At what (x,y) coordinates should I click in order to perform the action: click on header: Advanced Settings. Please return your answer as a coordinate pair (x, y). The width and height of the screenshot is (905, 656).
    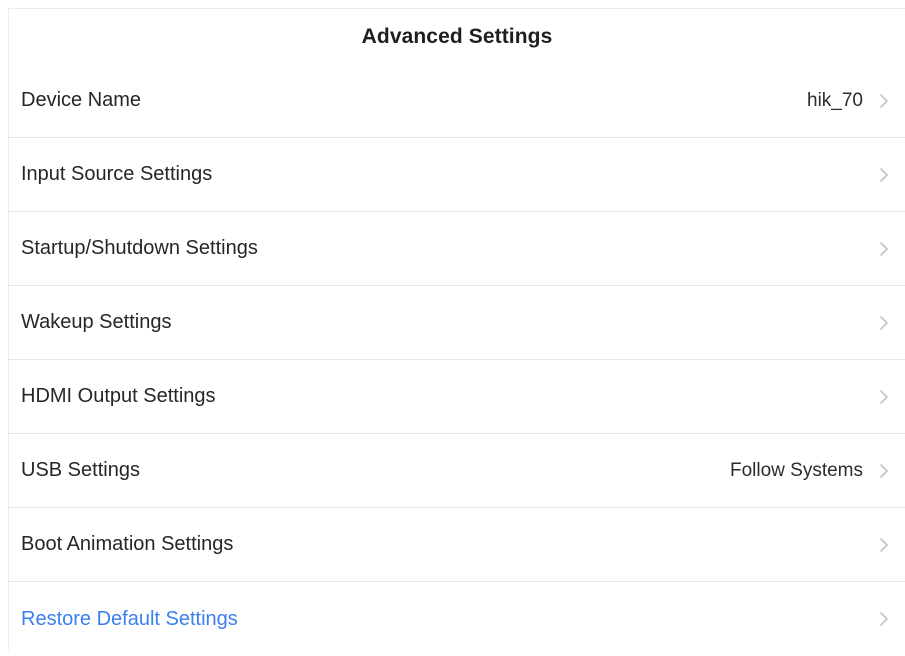
    Looking at the image, I should click on (457, 36).